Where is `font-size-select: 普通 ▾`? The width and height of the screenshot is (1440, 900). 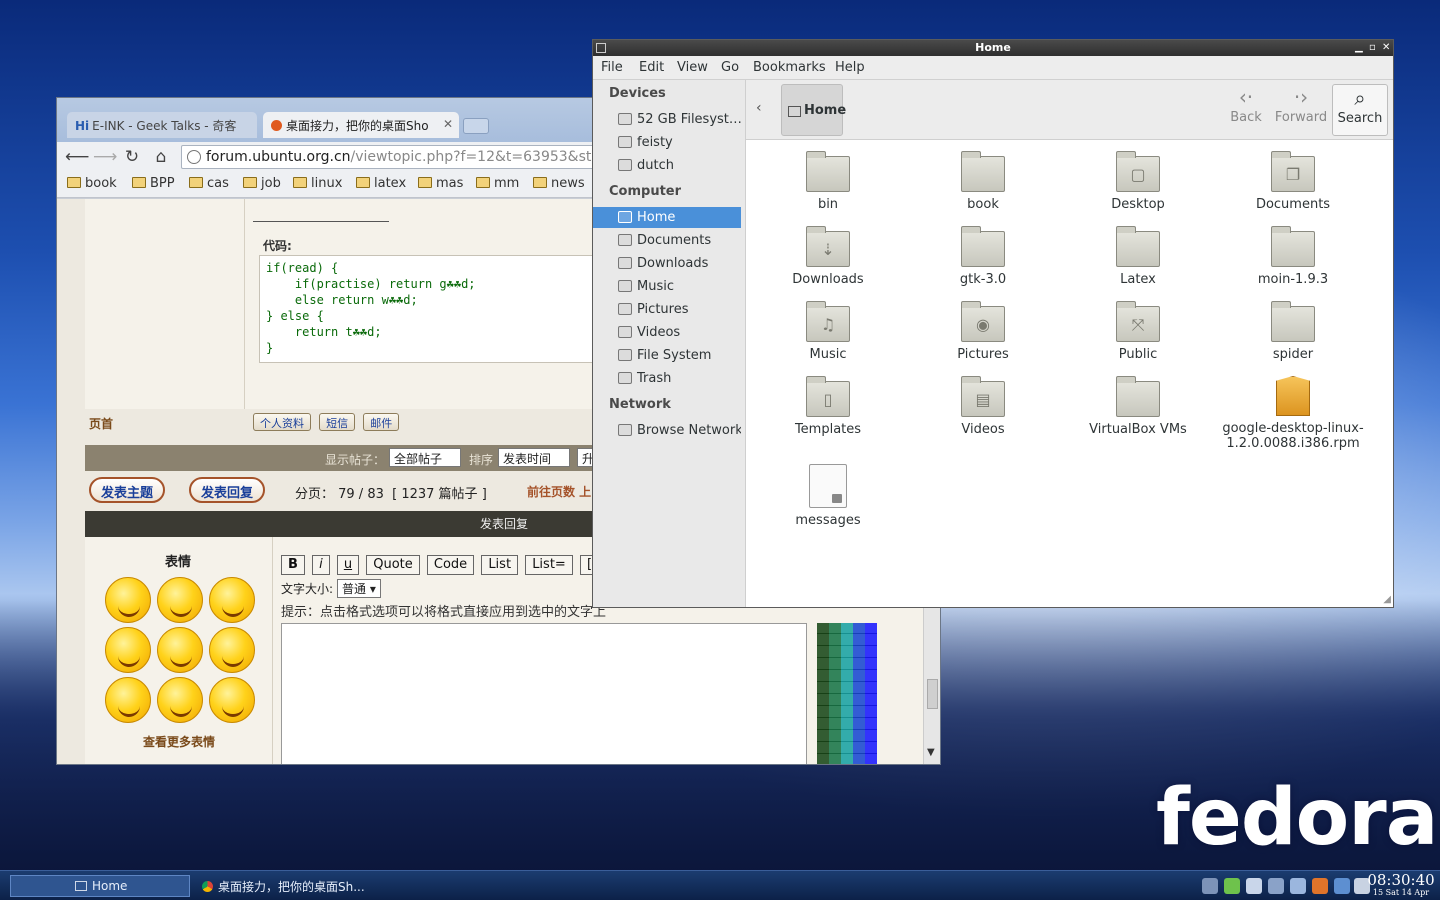 font-size-select: 普通 ▾ is located at coordinates (359, 588).